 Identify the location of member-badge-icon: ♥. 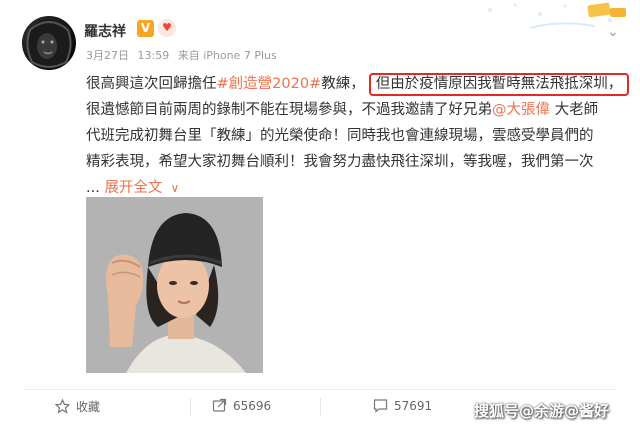
(167, 28).